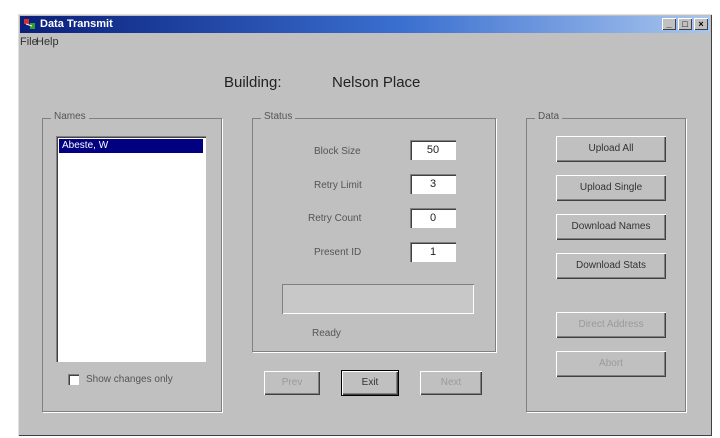  Describe the element at coordinates (701, 24) in the screenshot. I see `close-button: ×` at that location.